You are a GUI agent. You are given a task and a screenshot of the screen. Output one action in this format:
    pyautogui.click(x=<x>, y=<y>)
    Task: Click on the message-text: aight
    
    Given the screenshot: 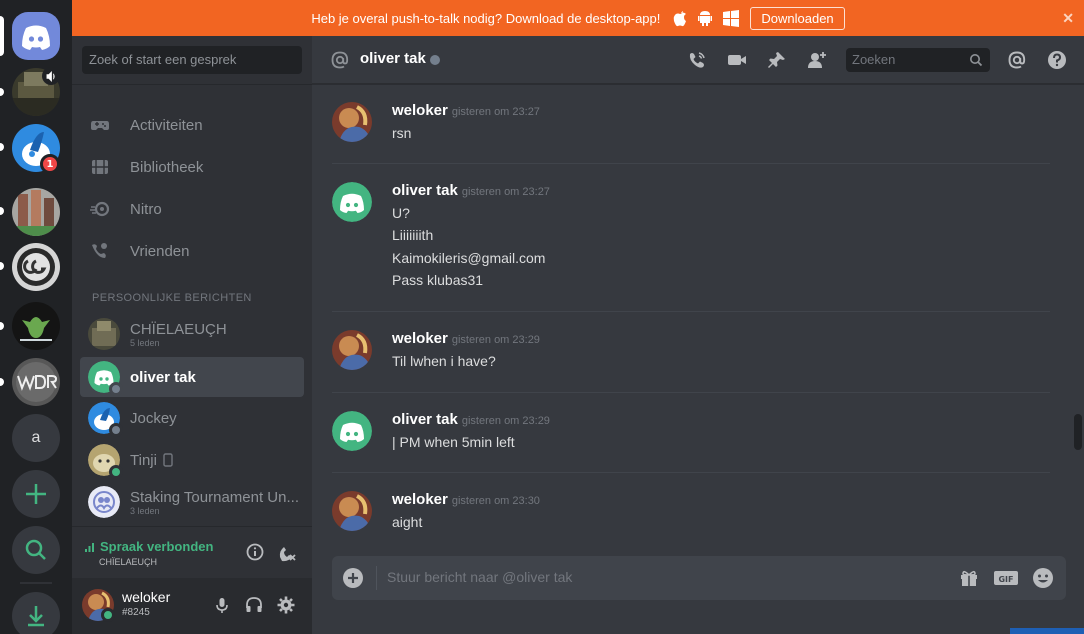 What is the action you would take?
    pyautogui.click(x=407, y=522)
    